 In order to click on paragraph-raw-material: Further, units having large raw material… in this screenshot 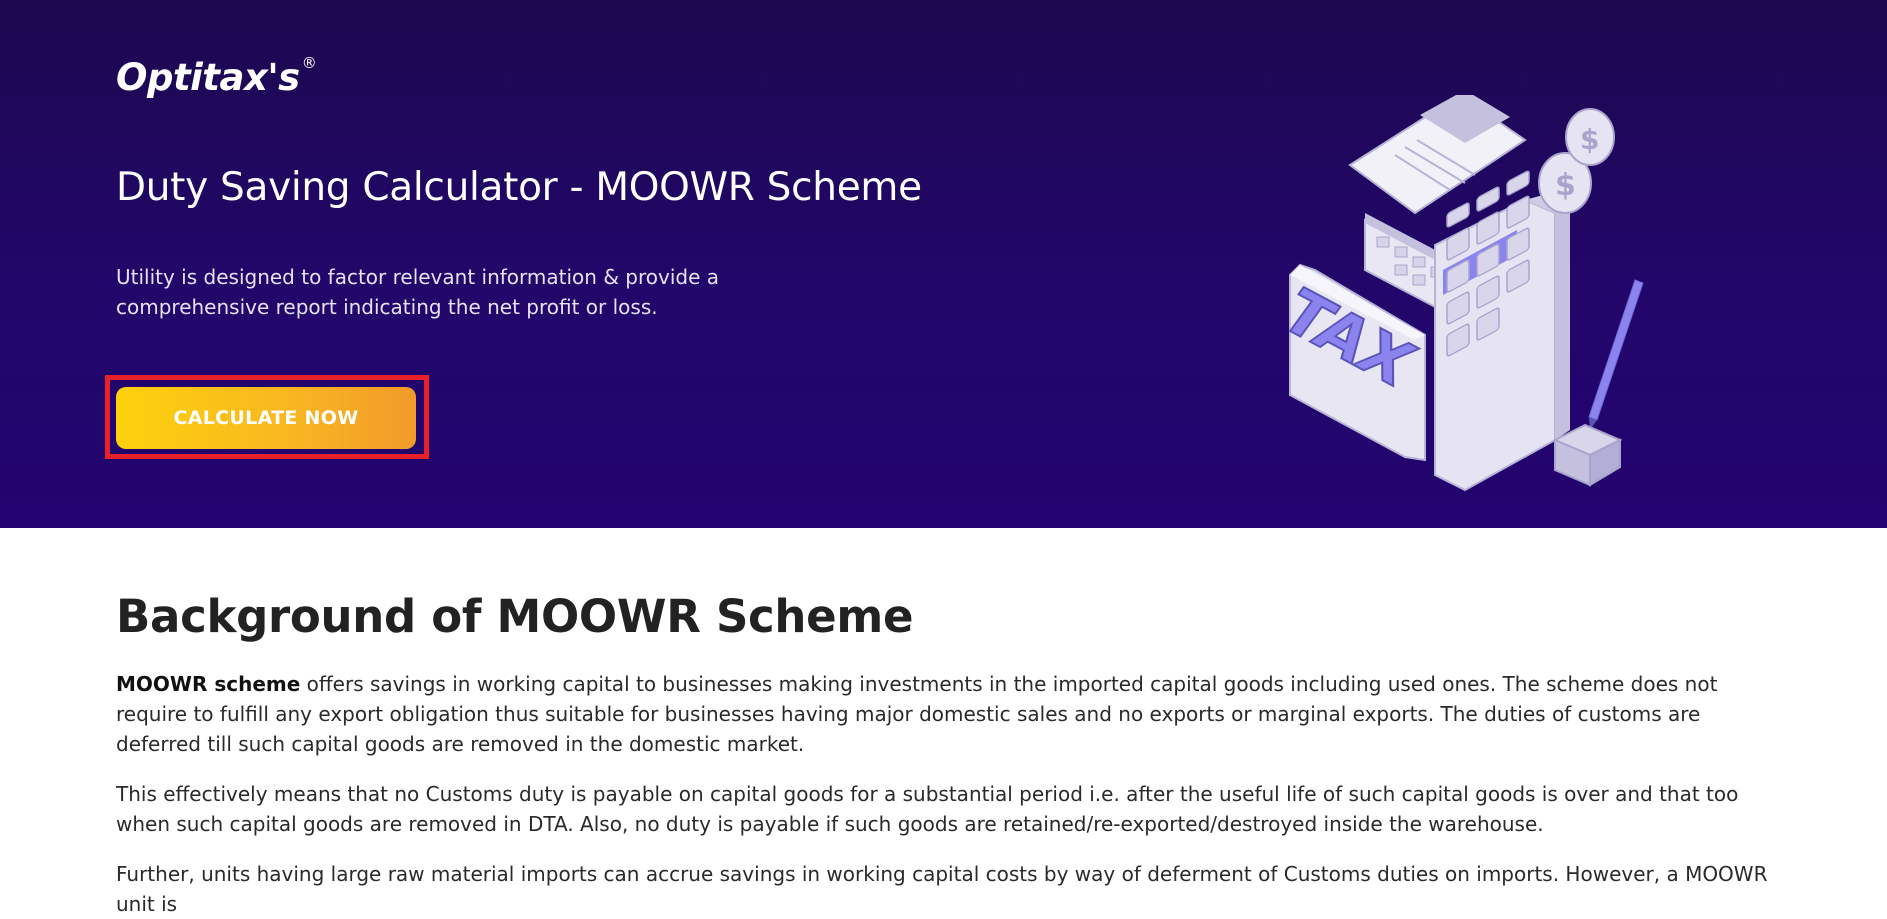, I will do `click(942, 889)`.